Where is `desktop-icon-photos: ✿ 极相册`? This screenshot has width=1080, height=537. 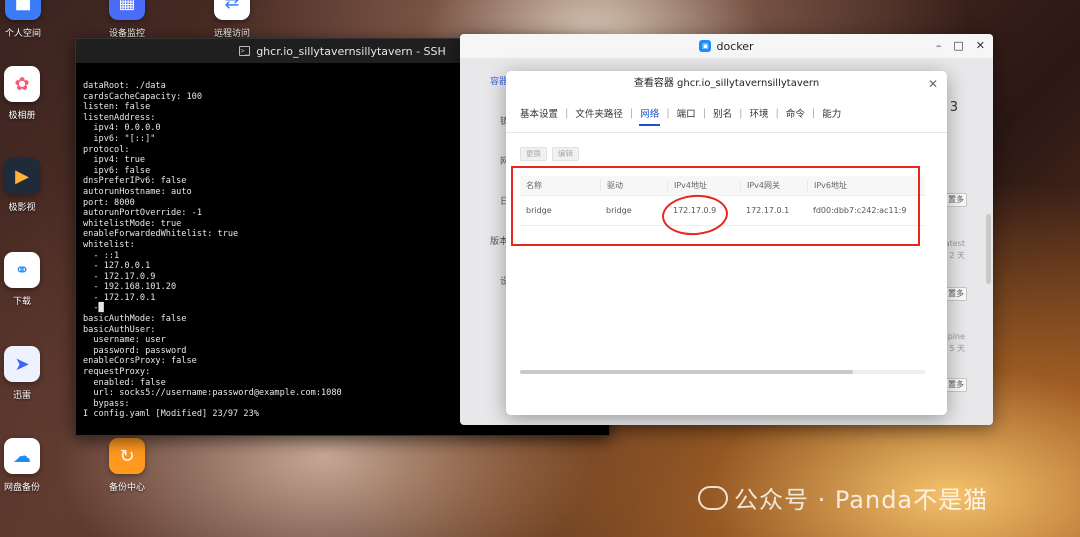
desktop-icon-photos: ✿ 极相册 is located at coordinates (28, 93).